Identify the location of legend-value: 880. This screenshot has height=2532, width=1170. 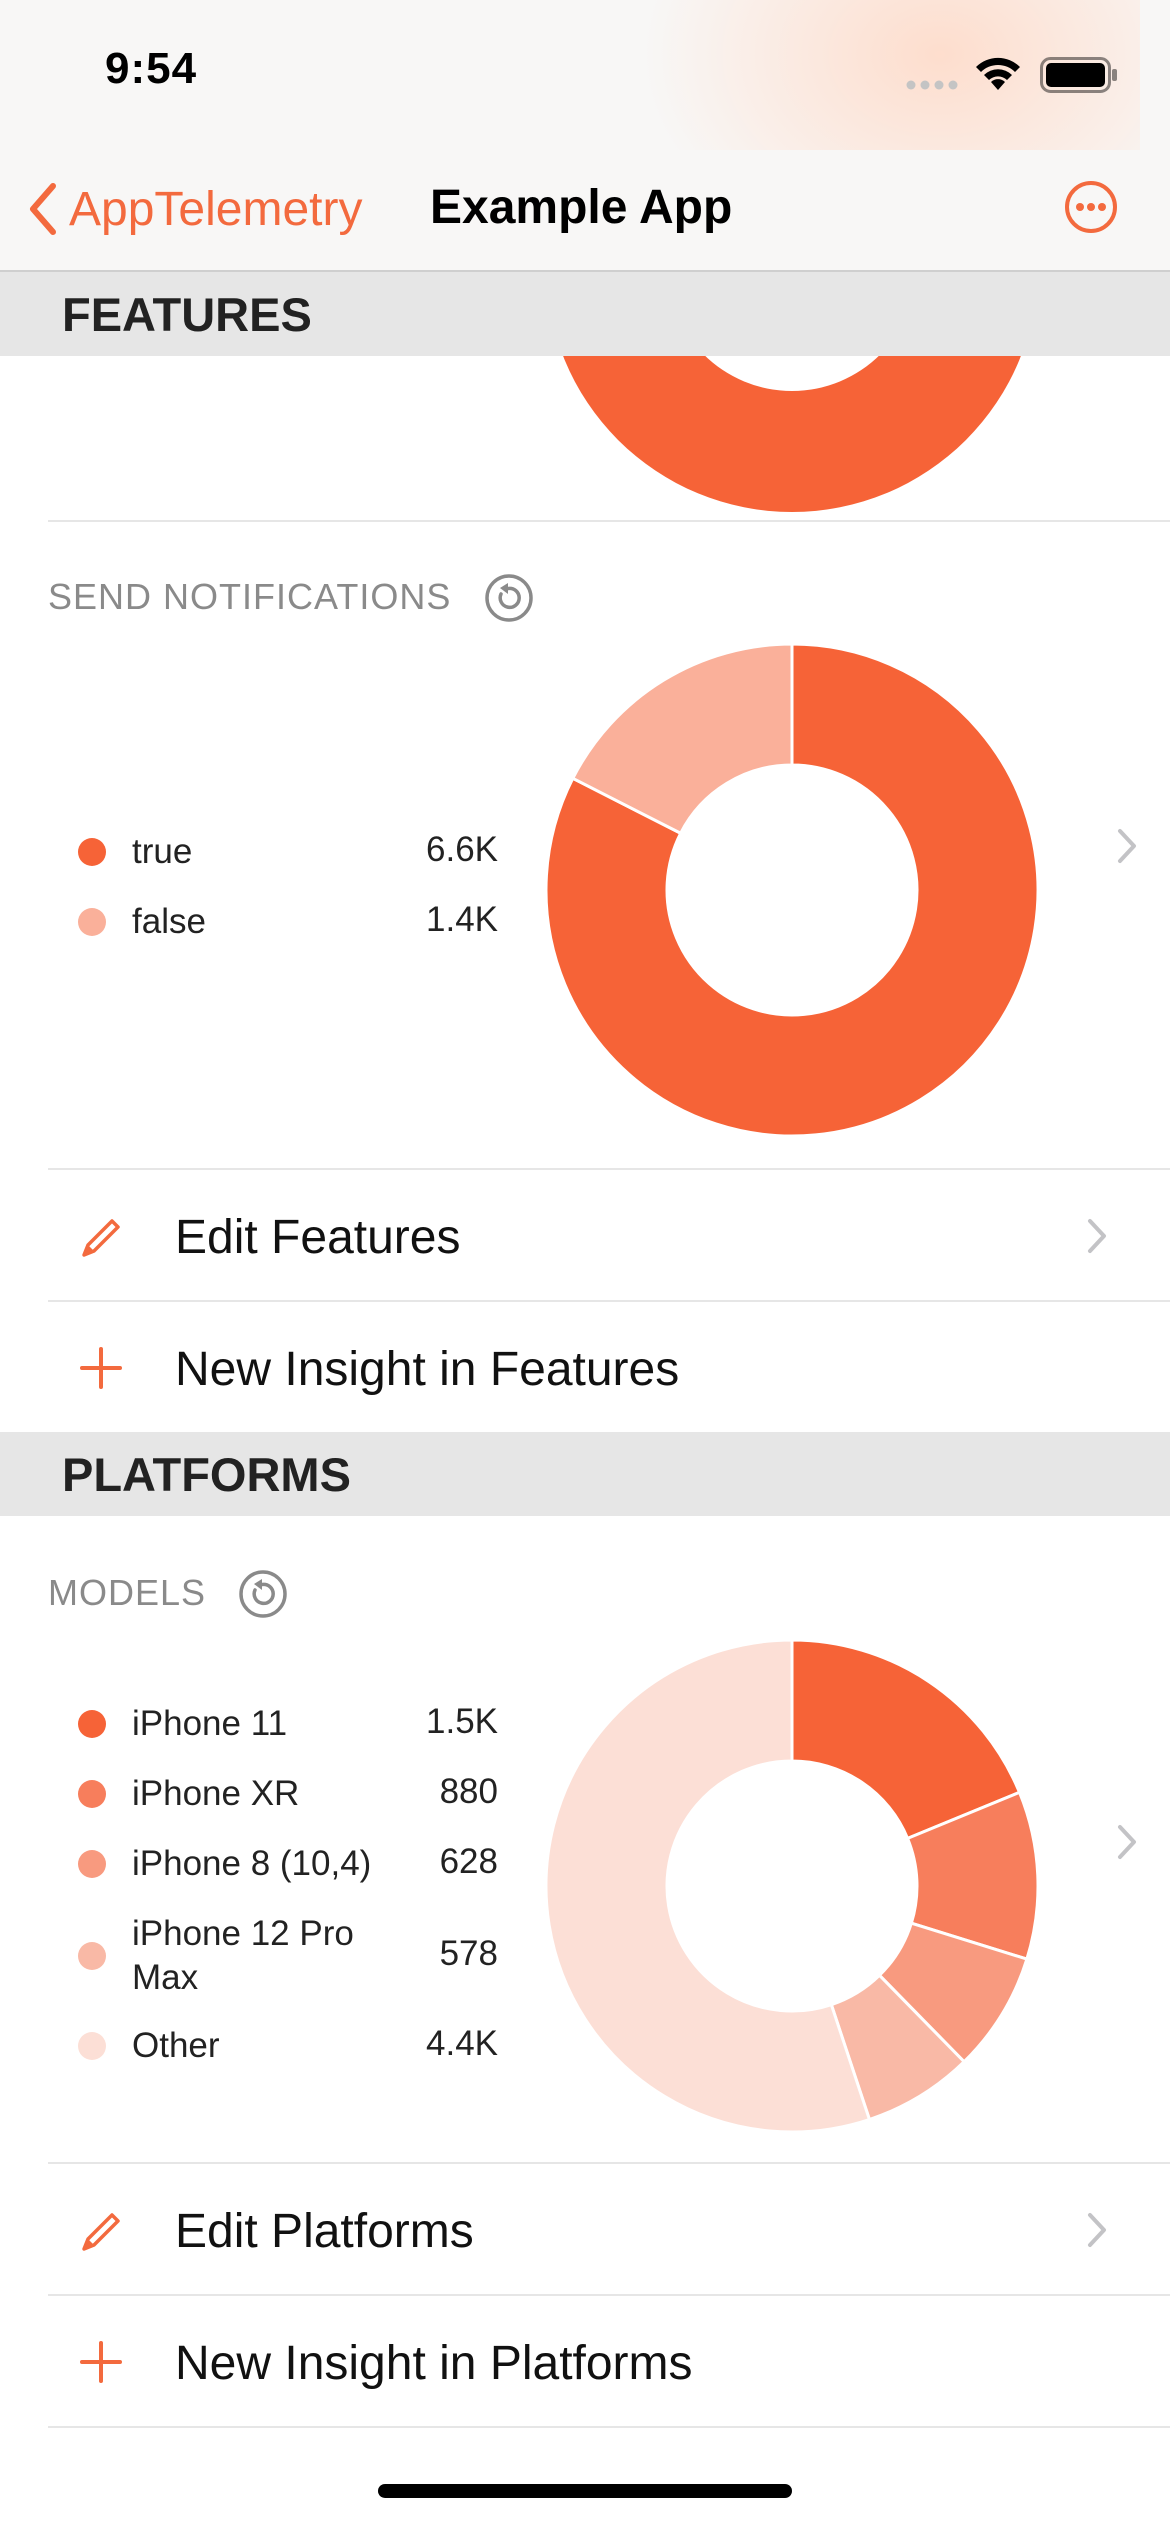
(468, 1791).